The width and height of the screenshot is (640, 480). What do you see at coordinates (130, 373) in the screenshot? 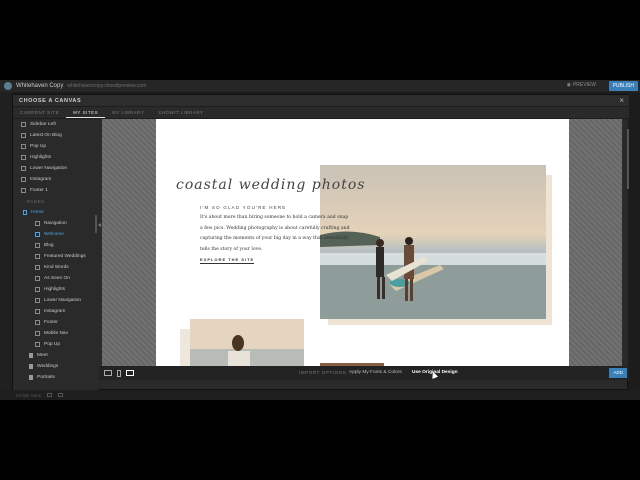
I see `desktop-icon` at bounding box center [130, 373].